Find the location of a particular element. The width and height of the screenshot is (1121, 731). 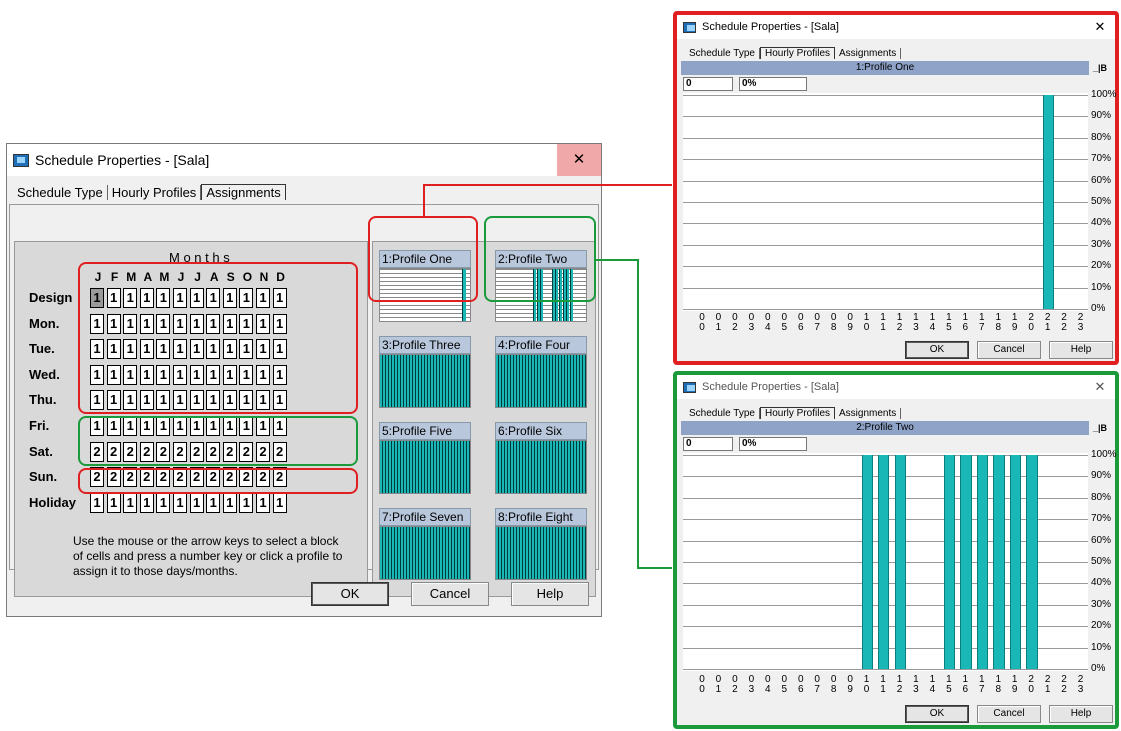

profile-header: 2:Profile Two is located at coordinates (885, 428).